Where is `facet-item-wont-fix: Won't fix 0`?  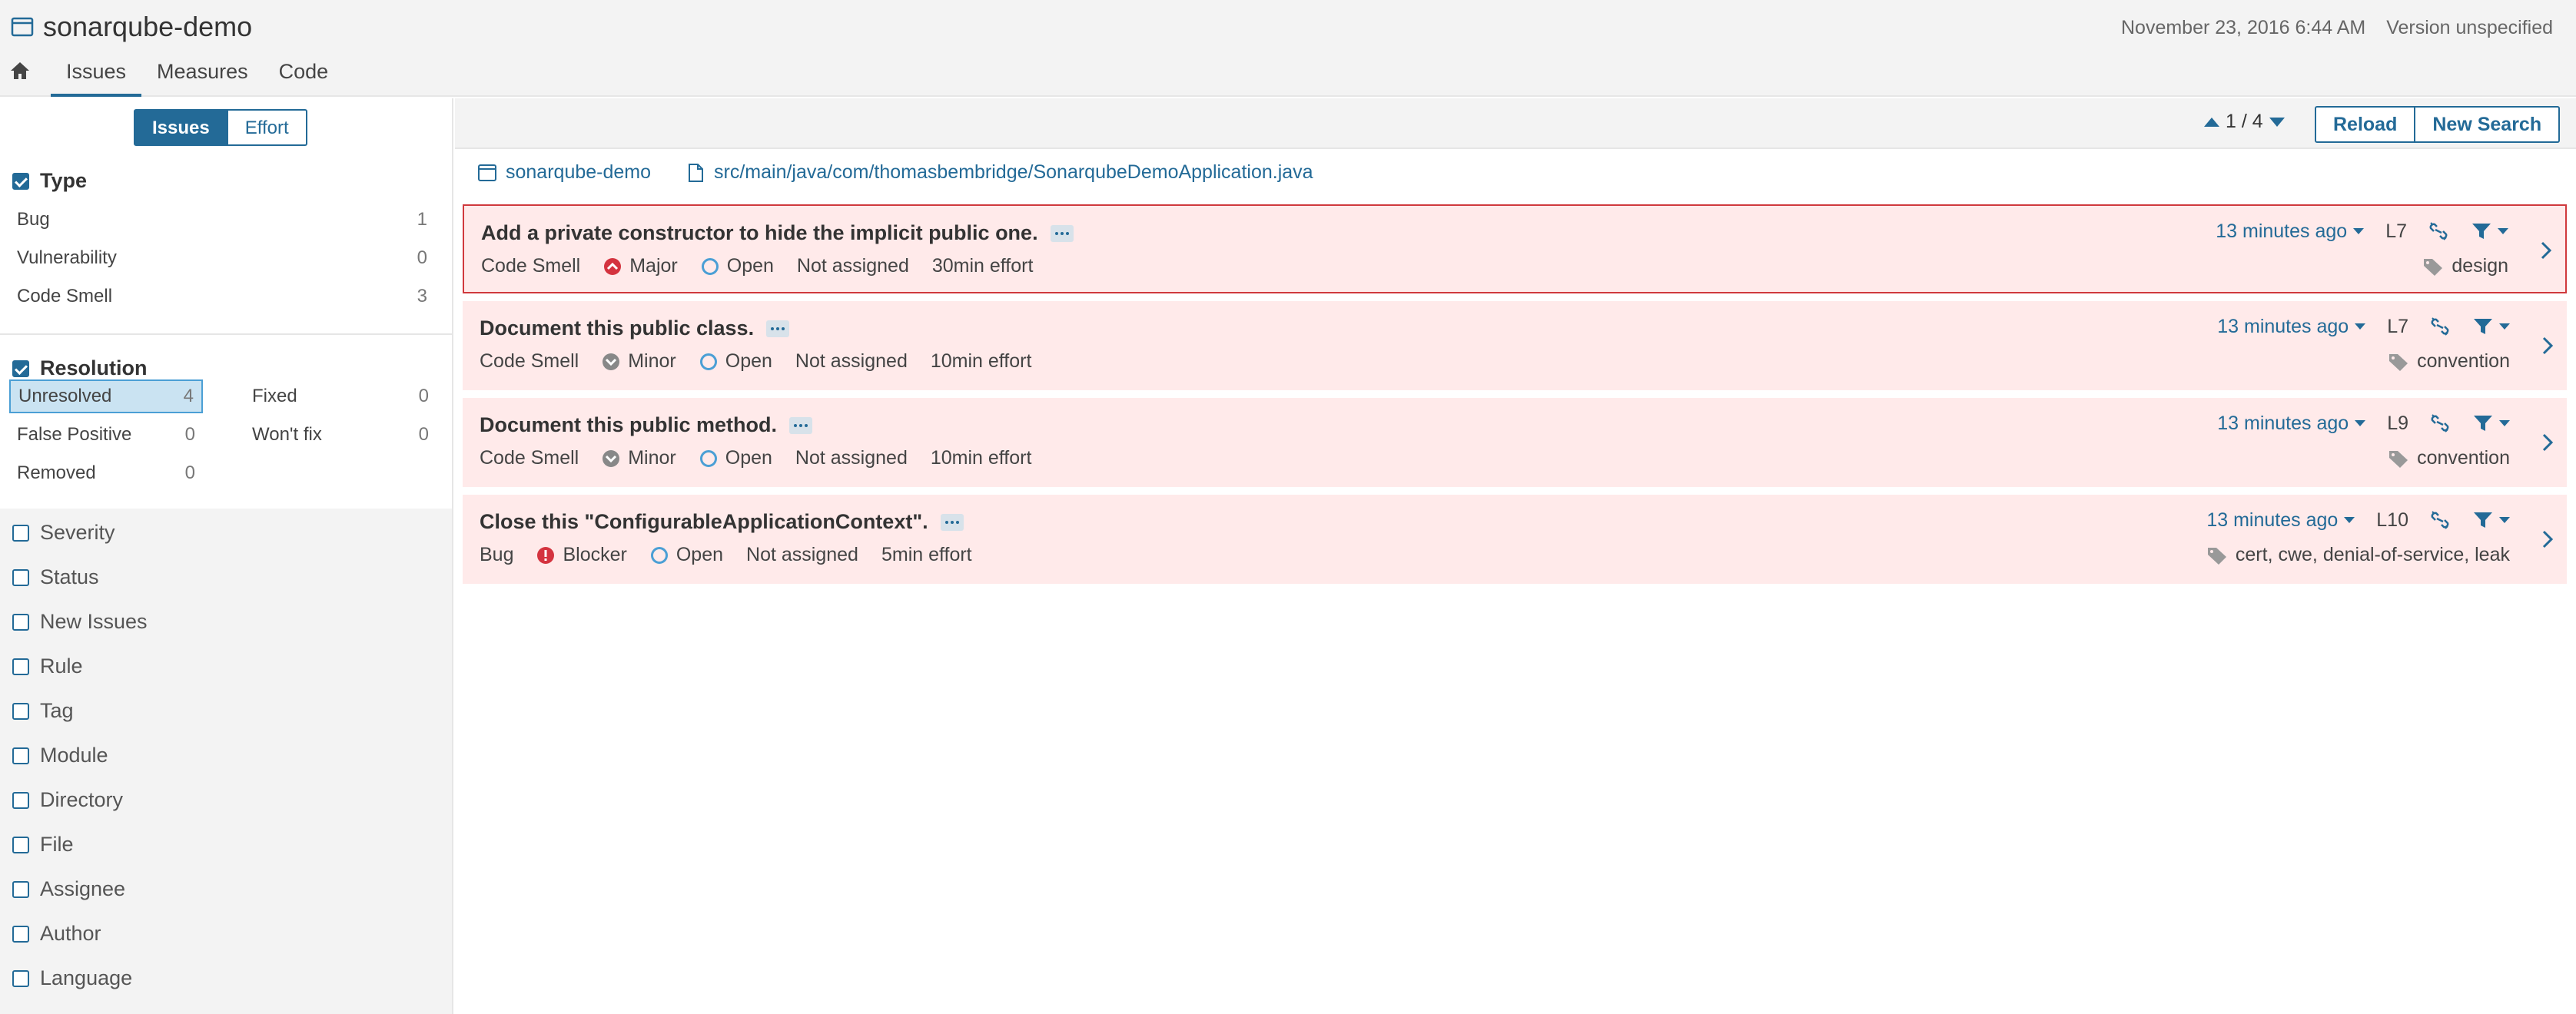
facet-item-wont-fix: Won't fix 0 is located at coordinates (340, 435).